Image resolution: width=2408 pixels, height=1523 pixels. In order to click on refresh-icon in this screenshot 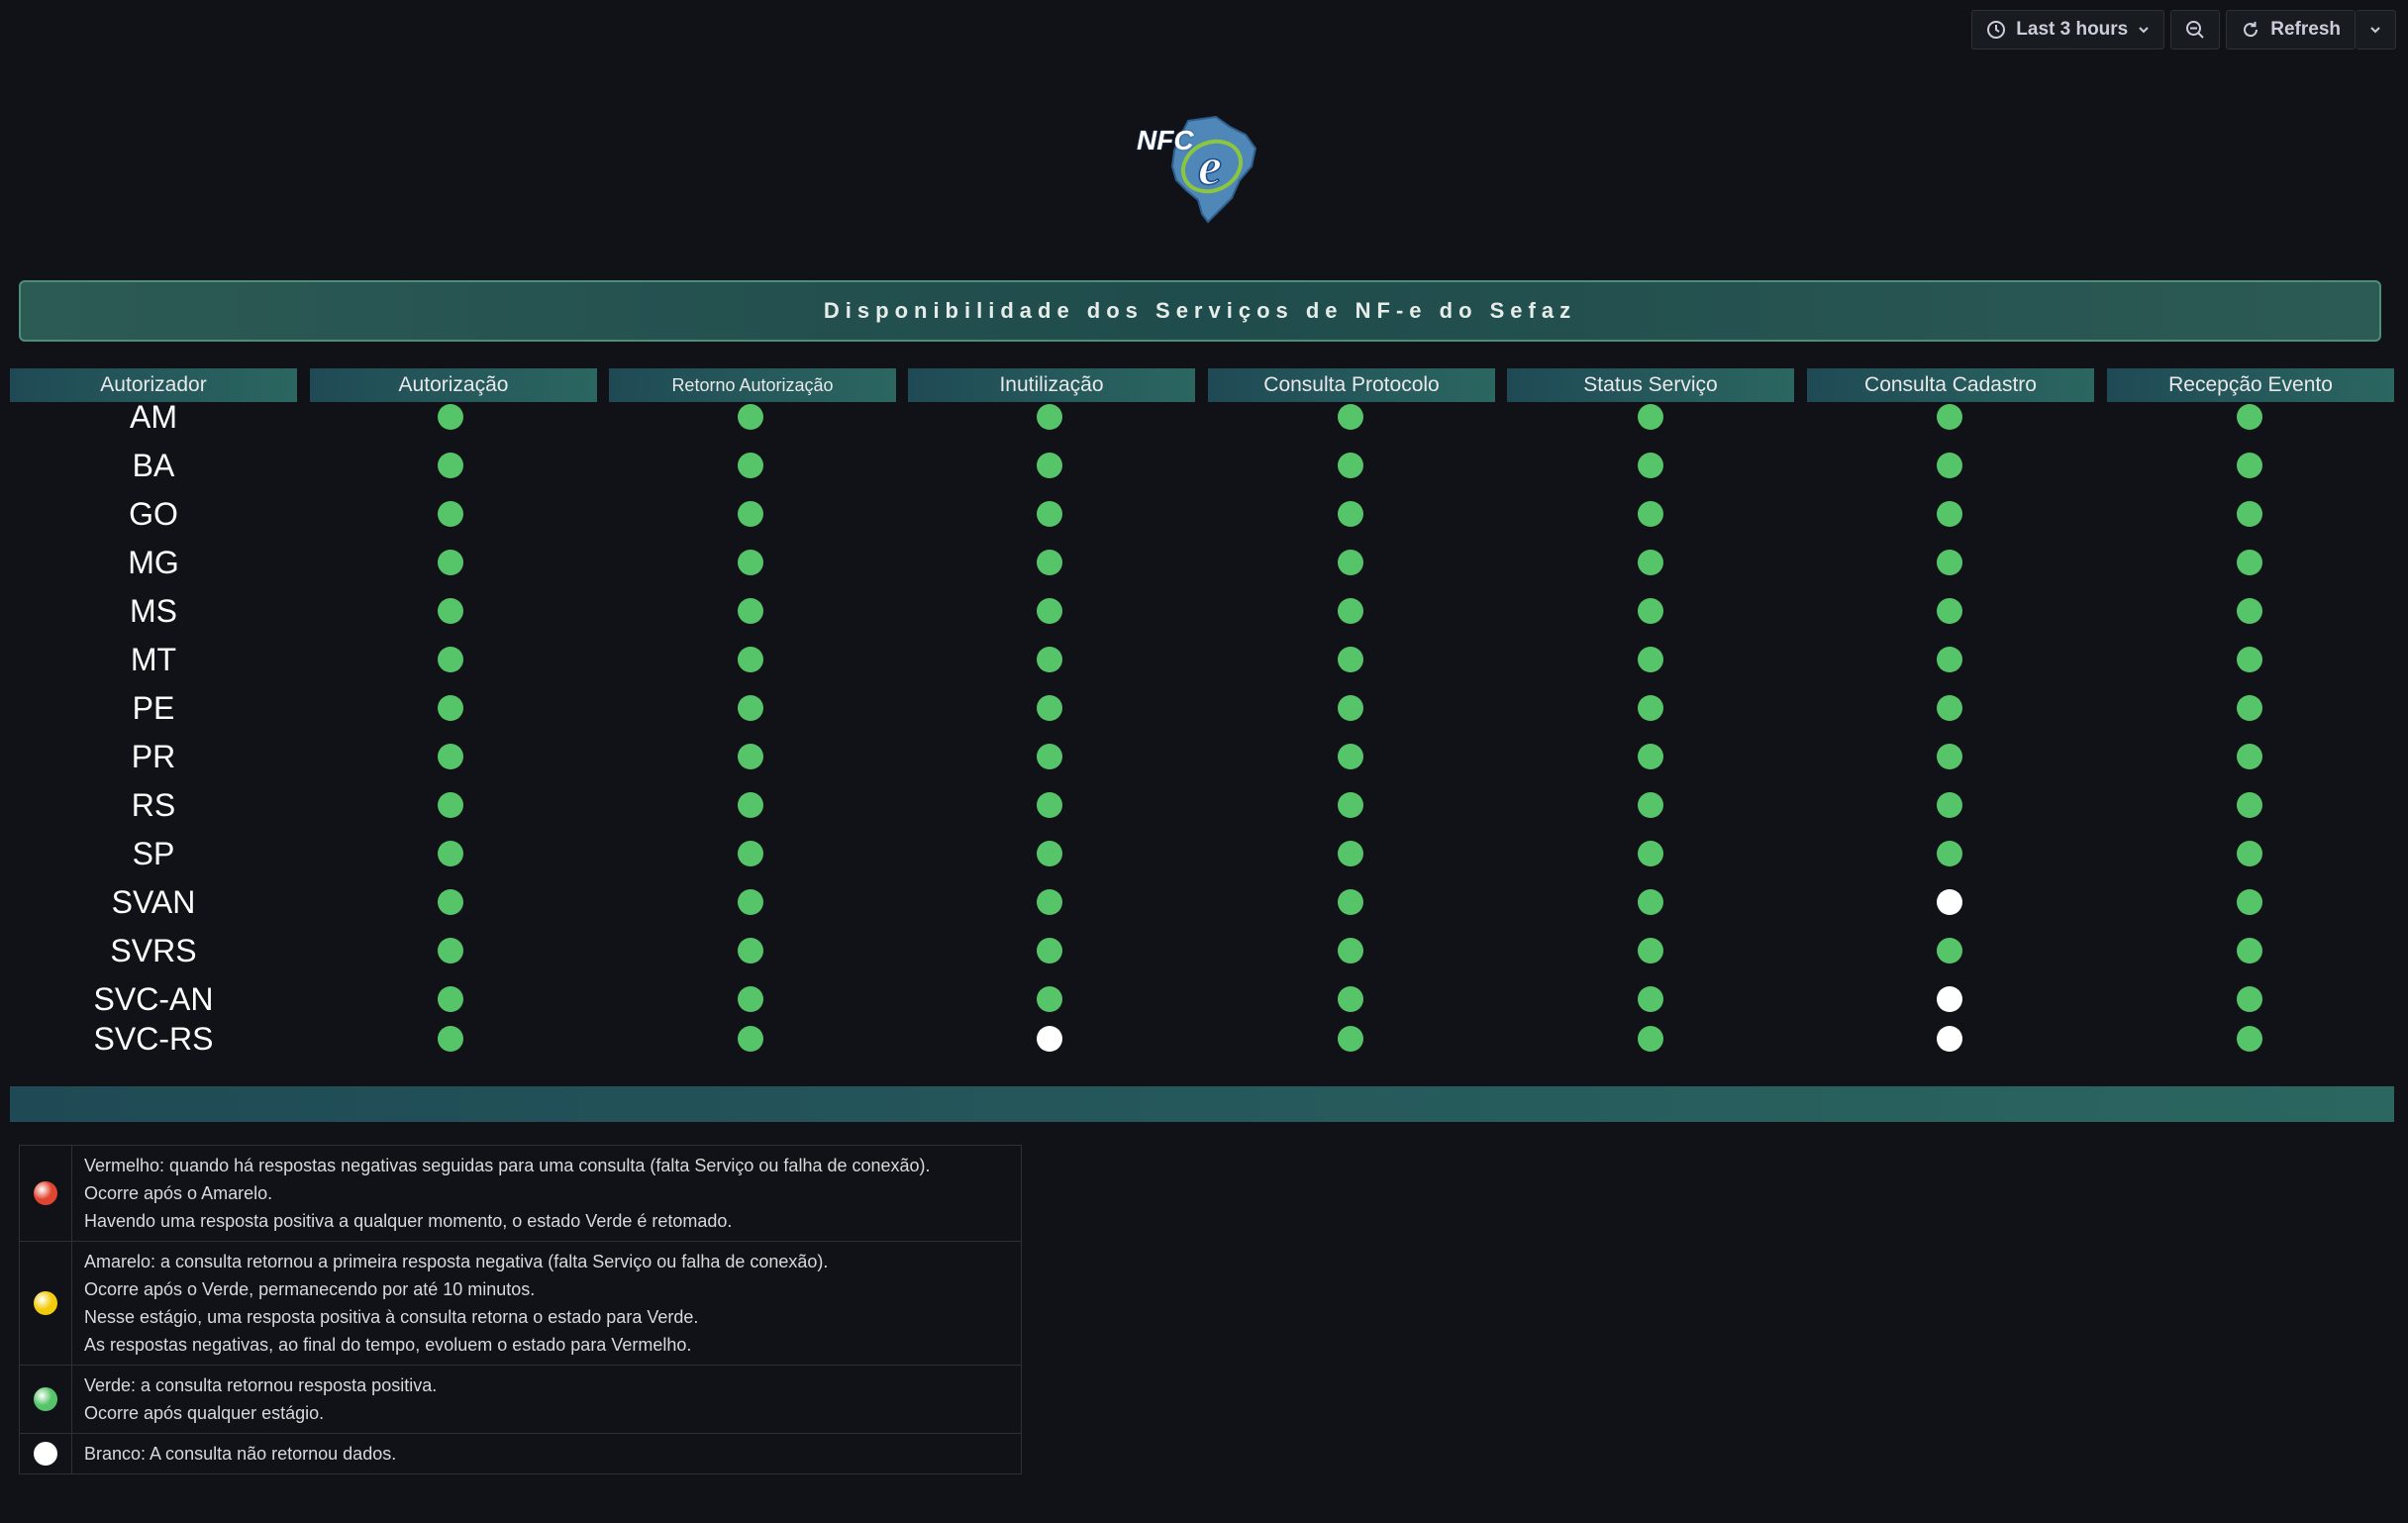, I will do `click(2251, 30)`.